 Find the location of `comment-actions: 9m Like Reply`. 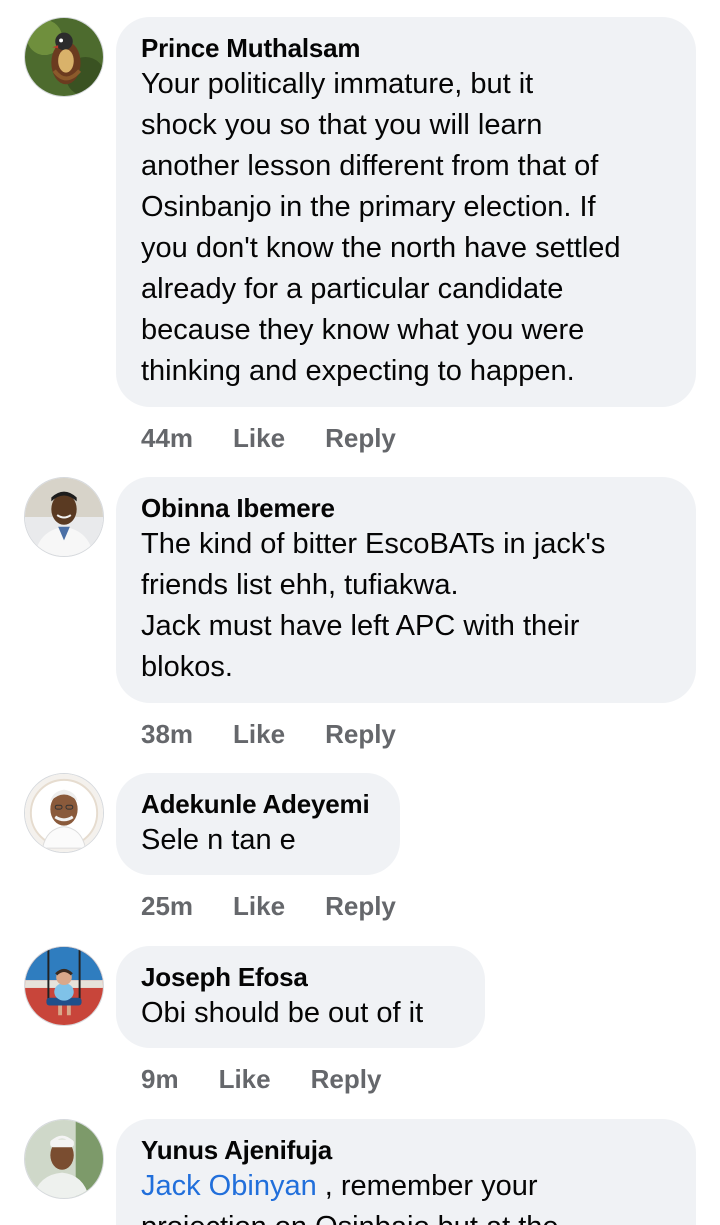

comment-actions: 9m Like Reply is located at coordinates (418, 1079).